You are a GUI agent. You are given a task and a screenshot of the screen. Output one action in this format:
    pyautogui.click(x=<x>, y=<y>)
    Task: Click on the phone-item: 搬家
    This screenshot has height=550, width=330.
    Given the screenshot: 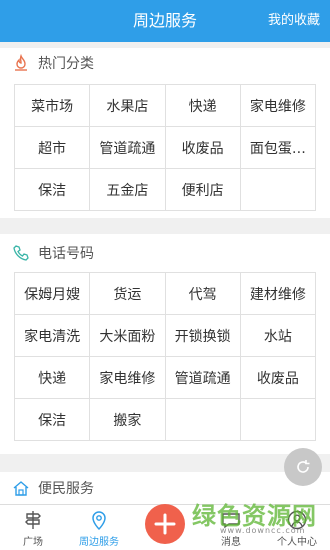 What is the action you would take?
    pyautogui.click(x=128, y=420)
    